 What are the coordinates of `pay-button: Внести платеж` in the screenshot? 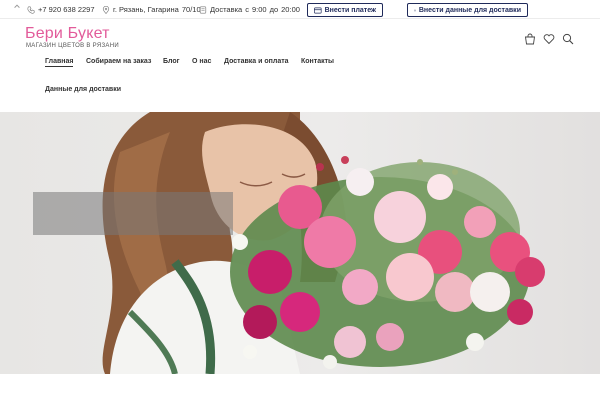 It's located at (345, 10).